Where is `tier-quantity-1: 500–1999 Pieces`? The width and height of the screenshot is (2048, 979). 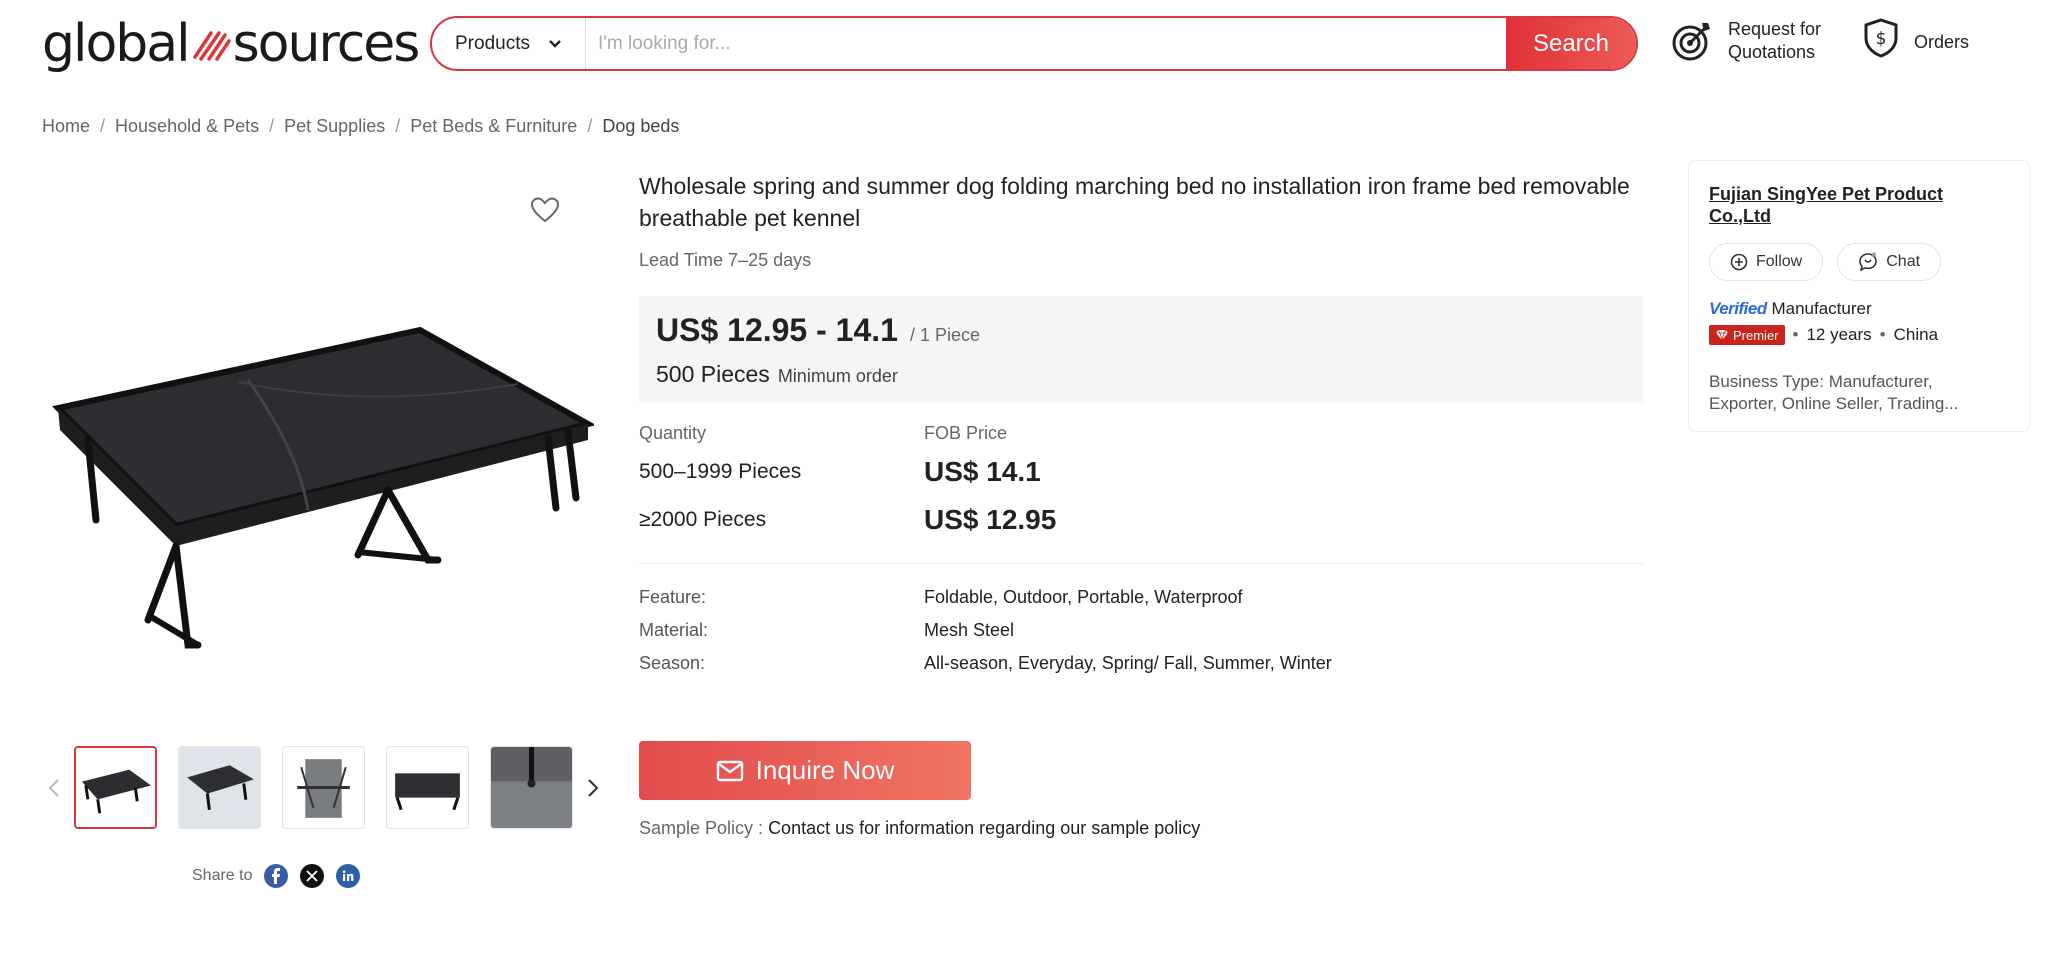 tier-quantity-1: 500–1999 Pieces is located at coordinates (720, 471).